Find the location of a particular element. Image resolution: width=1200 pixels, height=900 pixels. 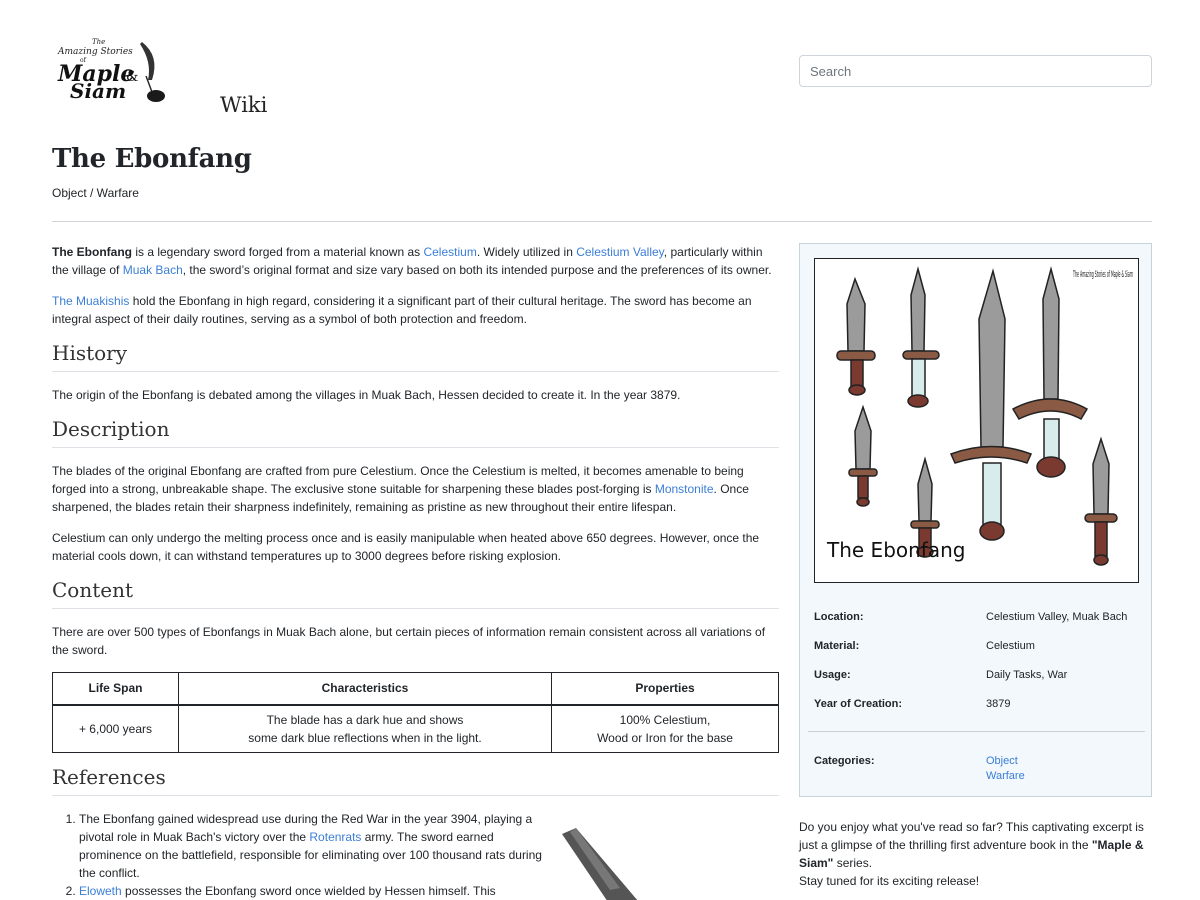

description-heading: Description is located at coordinates (415, 432).